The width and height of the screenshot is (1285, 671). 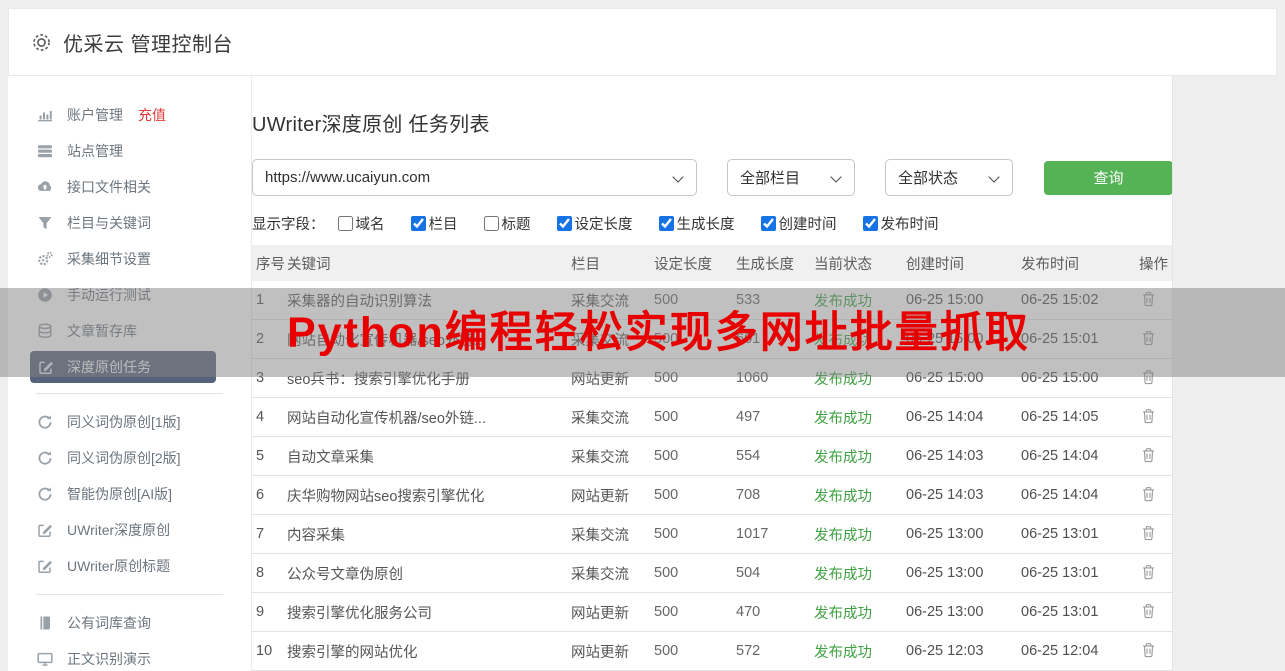 What do you see at coordinates (129, 151) in the screenshot?
I see `sidebar-item-0-1: 站点管理` at bounding box center [129, 151].